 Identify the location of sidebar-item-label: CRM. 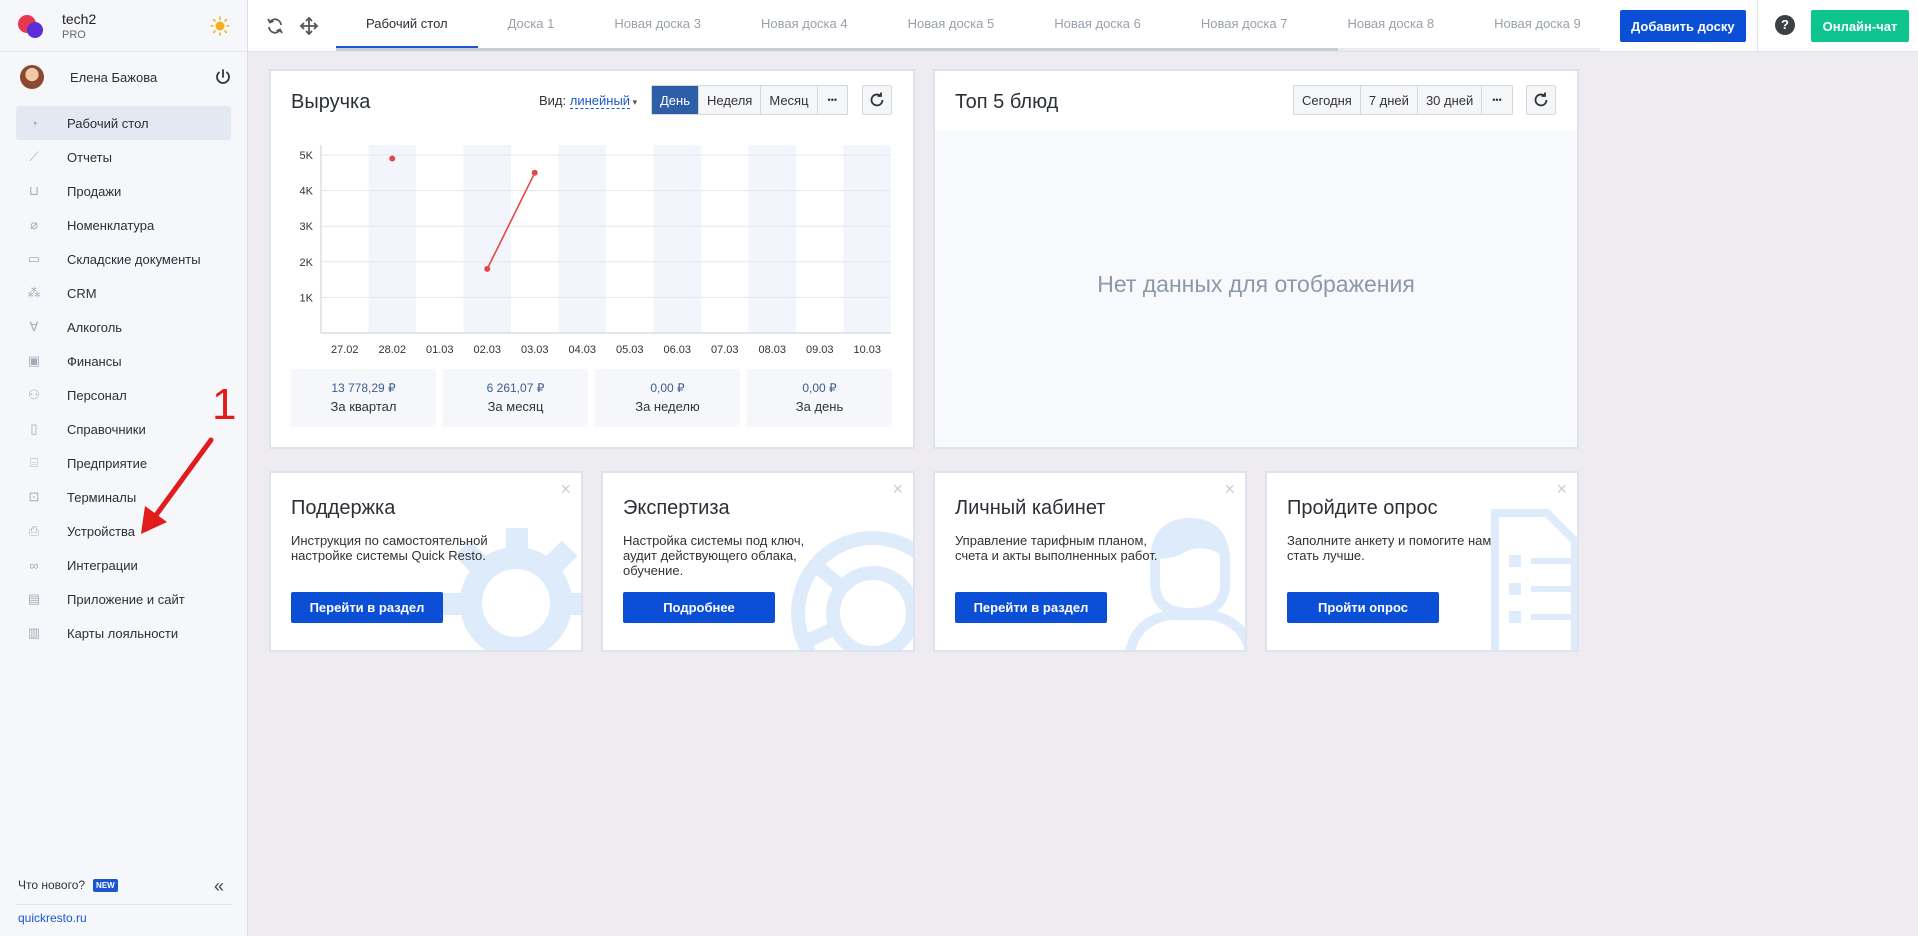
(82, 293).